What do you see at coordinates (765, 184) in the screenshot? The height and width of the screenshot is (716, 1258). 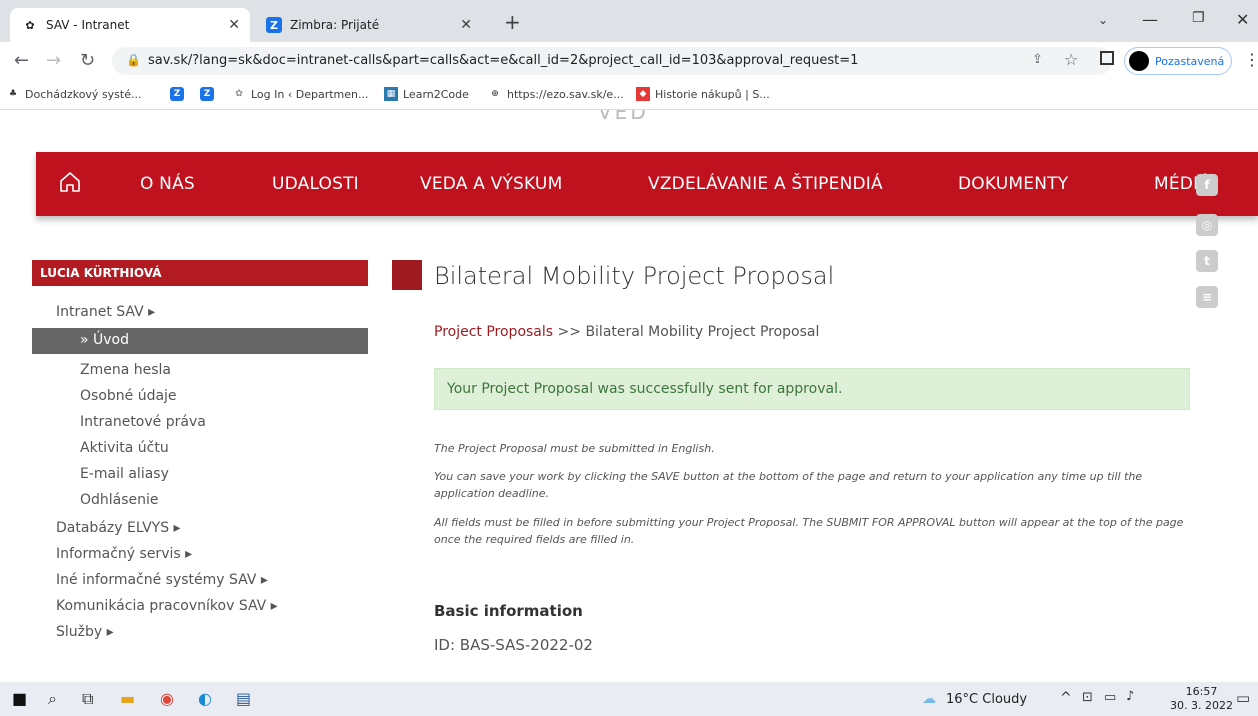 I see `nav-vzdelavanie: VZDELÁVANIE A ŠTIPENDIÁ` at bounding box center [765, 184].